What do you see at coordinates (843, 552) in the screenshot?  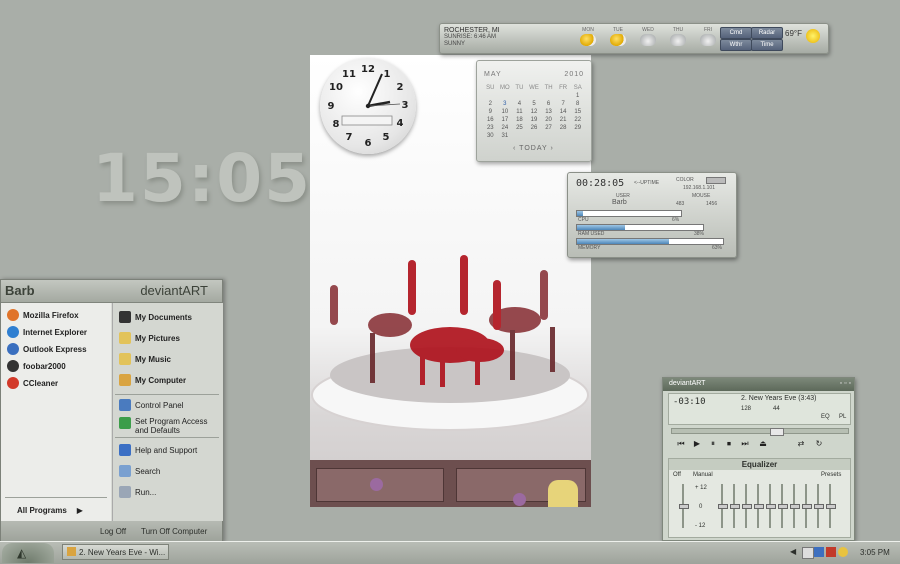 I see `volume-icon` at bounding box center [843, 552].